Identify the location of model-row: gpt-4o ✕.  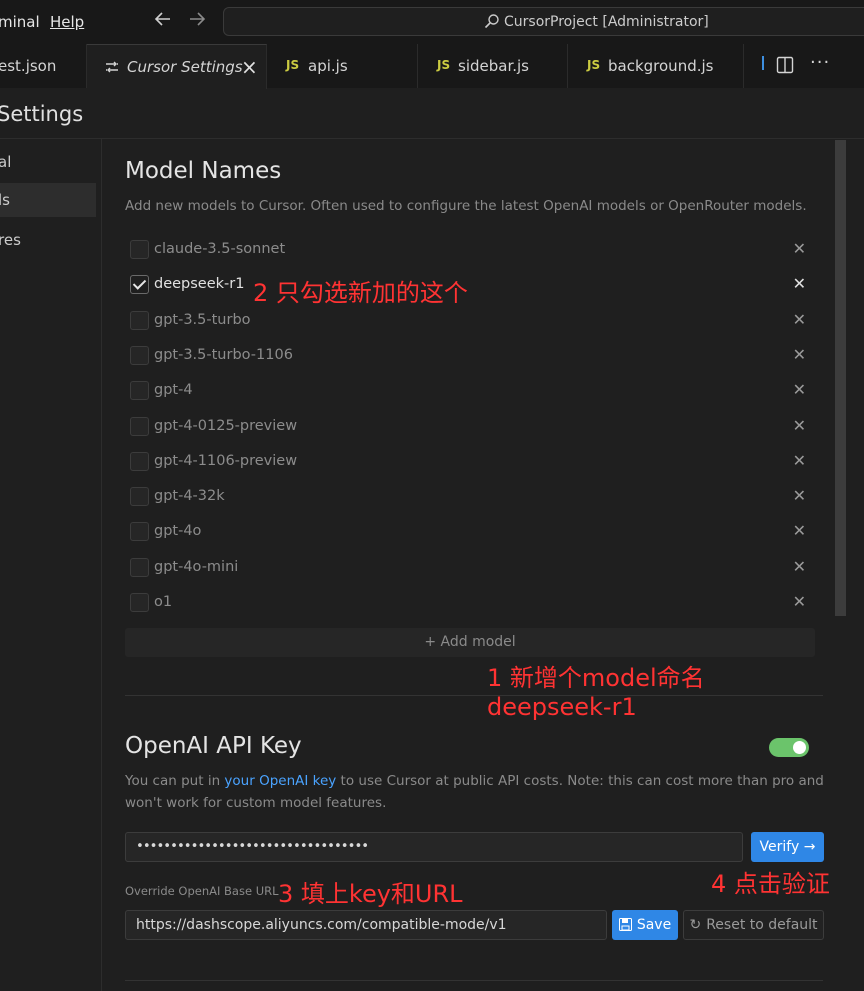
(473, 532).